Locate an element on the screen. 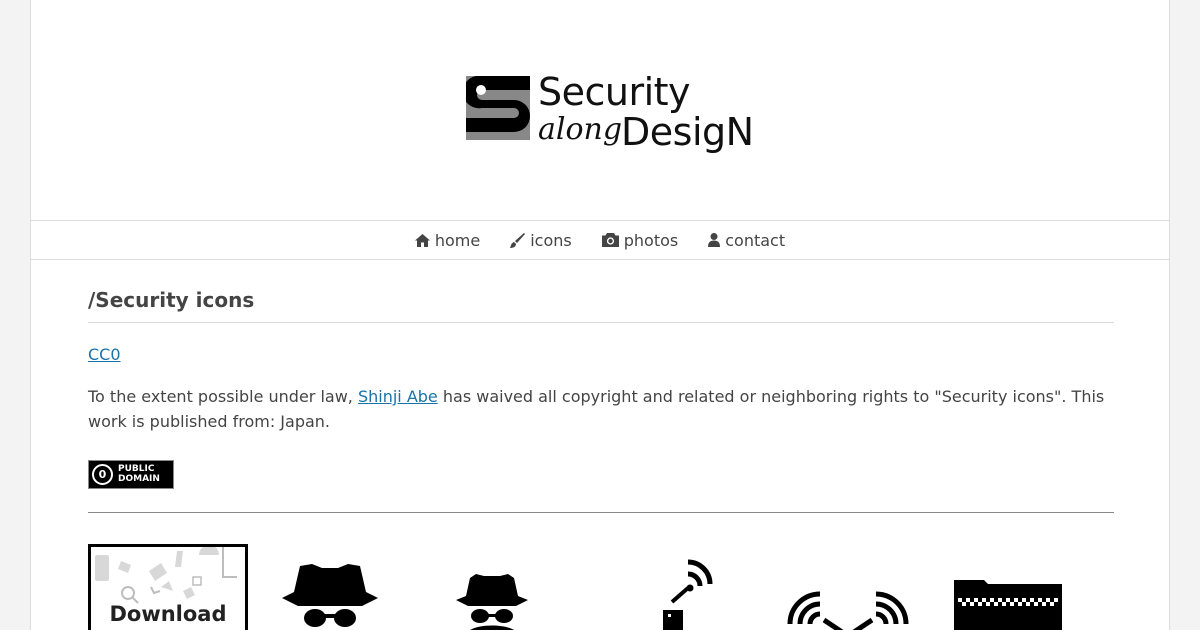 The height and width of the screenshot is (630, 1200). folder-icon is located at coordinates (1008, 605).